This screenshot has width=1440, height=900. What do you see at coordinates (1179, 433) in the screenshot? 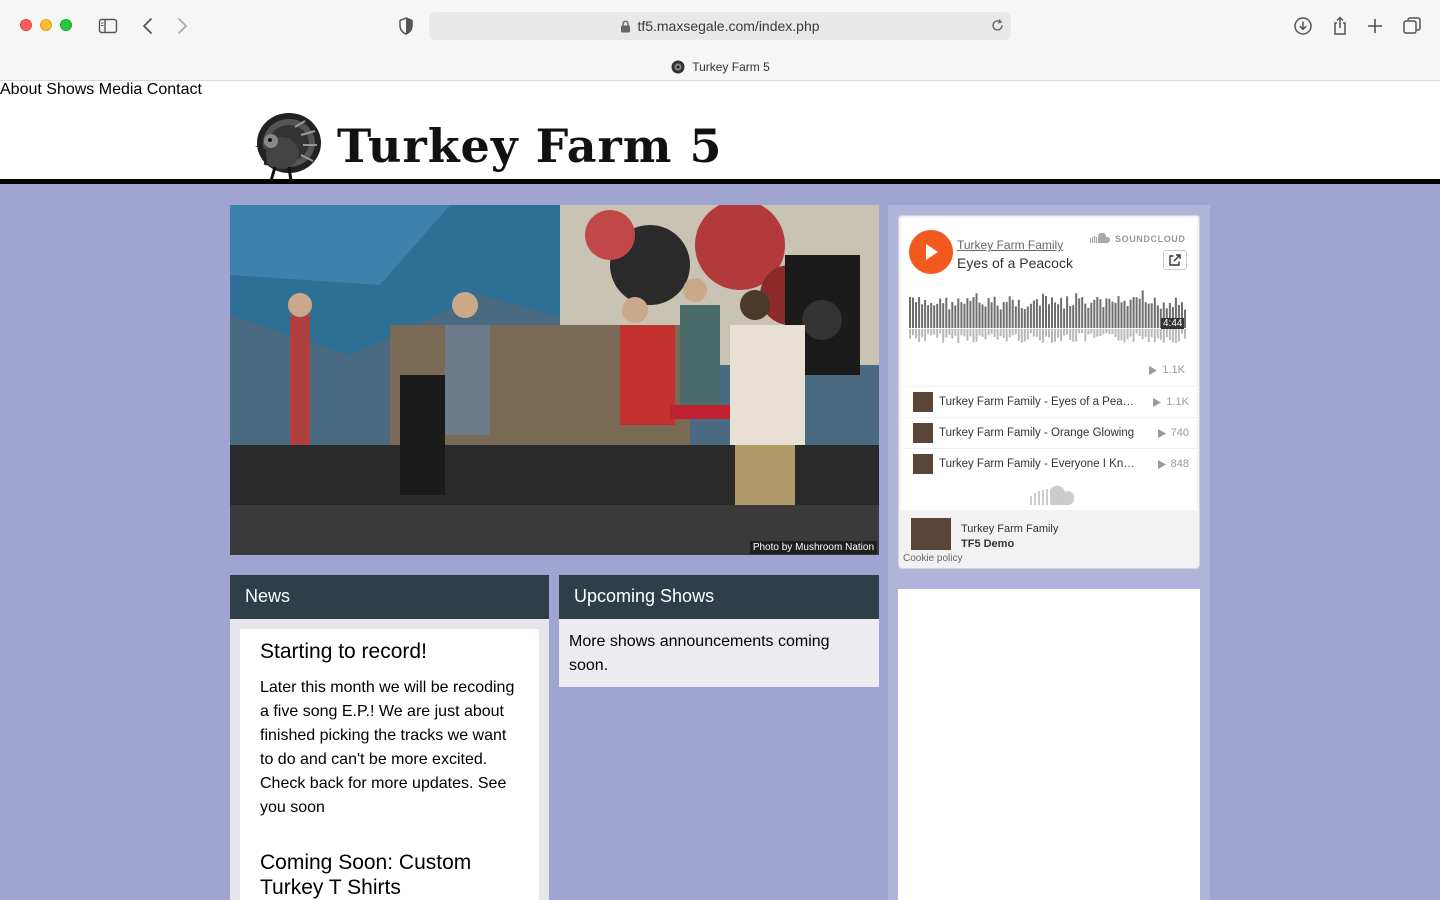
I see `track-plays-text: 740` at bounding box center [1179, 433].